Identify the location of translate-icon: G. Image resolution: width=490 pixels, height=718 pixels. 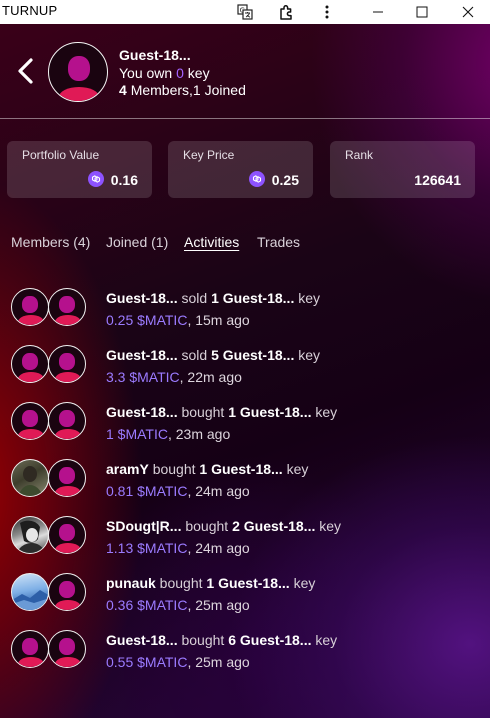
(245, 12).